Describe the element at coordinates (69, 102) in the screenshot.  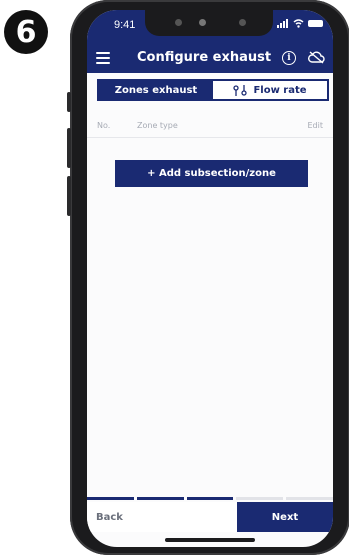
I see `mute-switch` at that location.